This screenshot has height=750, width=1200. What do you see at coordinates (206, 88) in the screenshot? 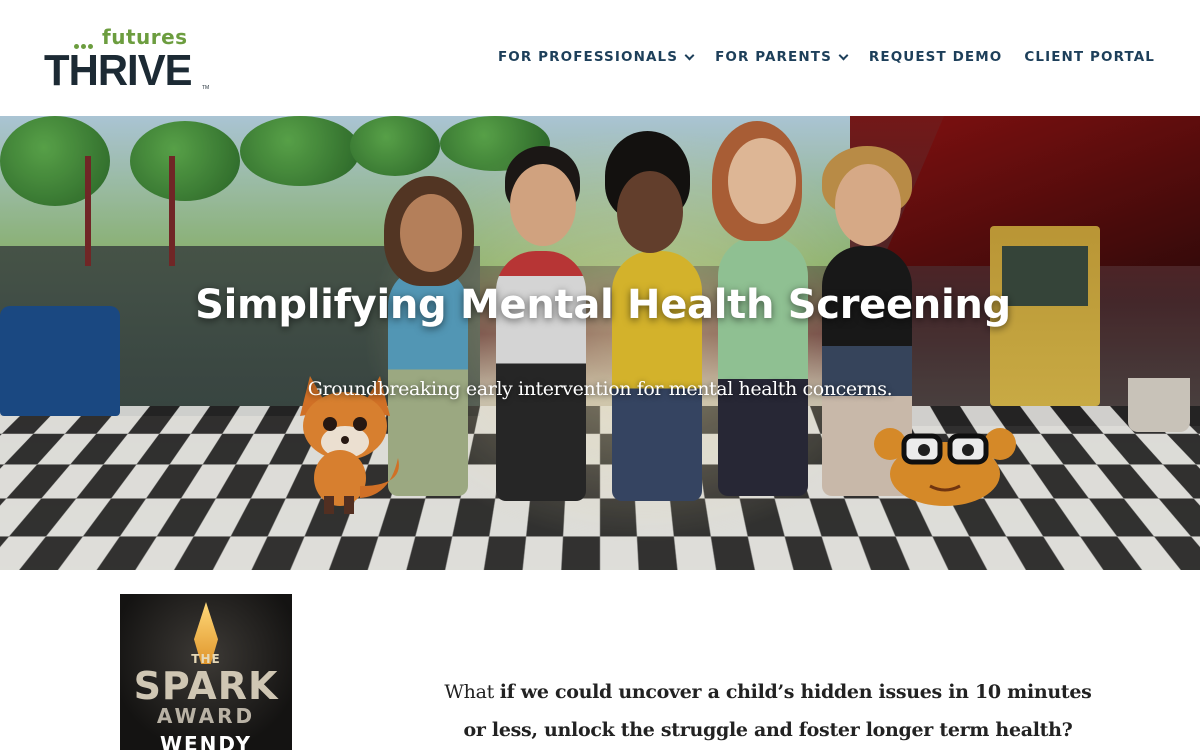
I see `logo-trademark: TM` at bounding box center [206, 88].